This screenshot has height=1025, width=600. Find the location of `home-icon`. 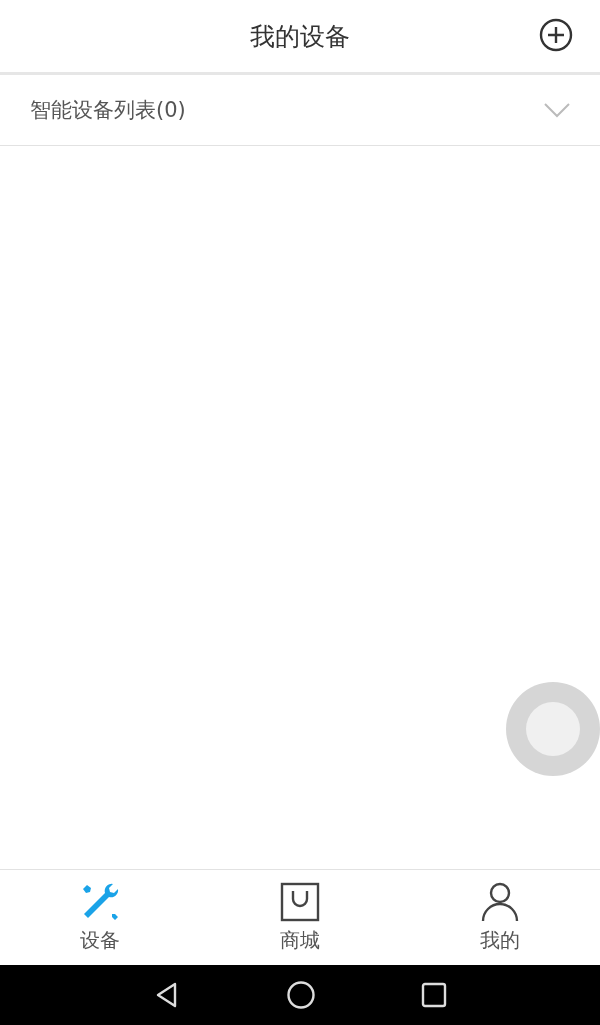

home-icon is located at coordinates (301, 995).